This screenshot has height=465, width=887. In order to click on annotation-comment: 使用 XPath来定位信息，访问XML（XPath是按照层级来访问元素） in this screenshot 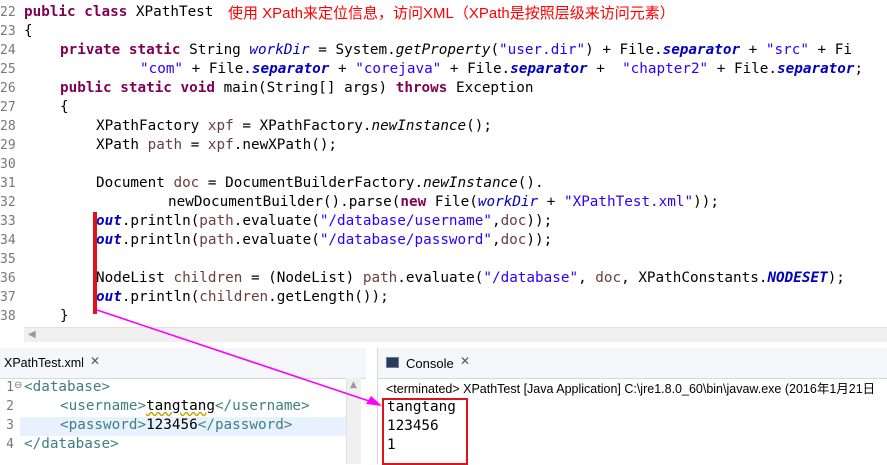, I will do `click(451, 13)`.